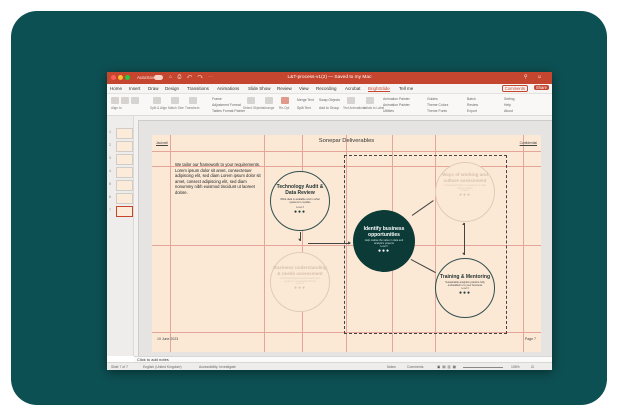 This screenshot has width=617, height=414. I want to click on comments-toggle: Comments, so click(415, 367).